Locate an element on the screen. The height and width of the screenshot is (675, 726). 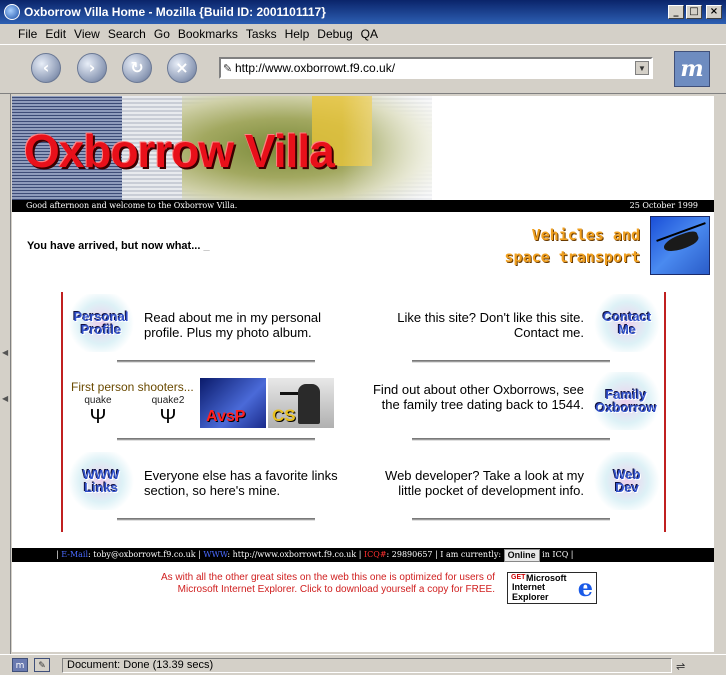
arrived-text: You have arrived, but now what... _ is located at coordinates (118, 246).